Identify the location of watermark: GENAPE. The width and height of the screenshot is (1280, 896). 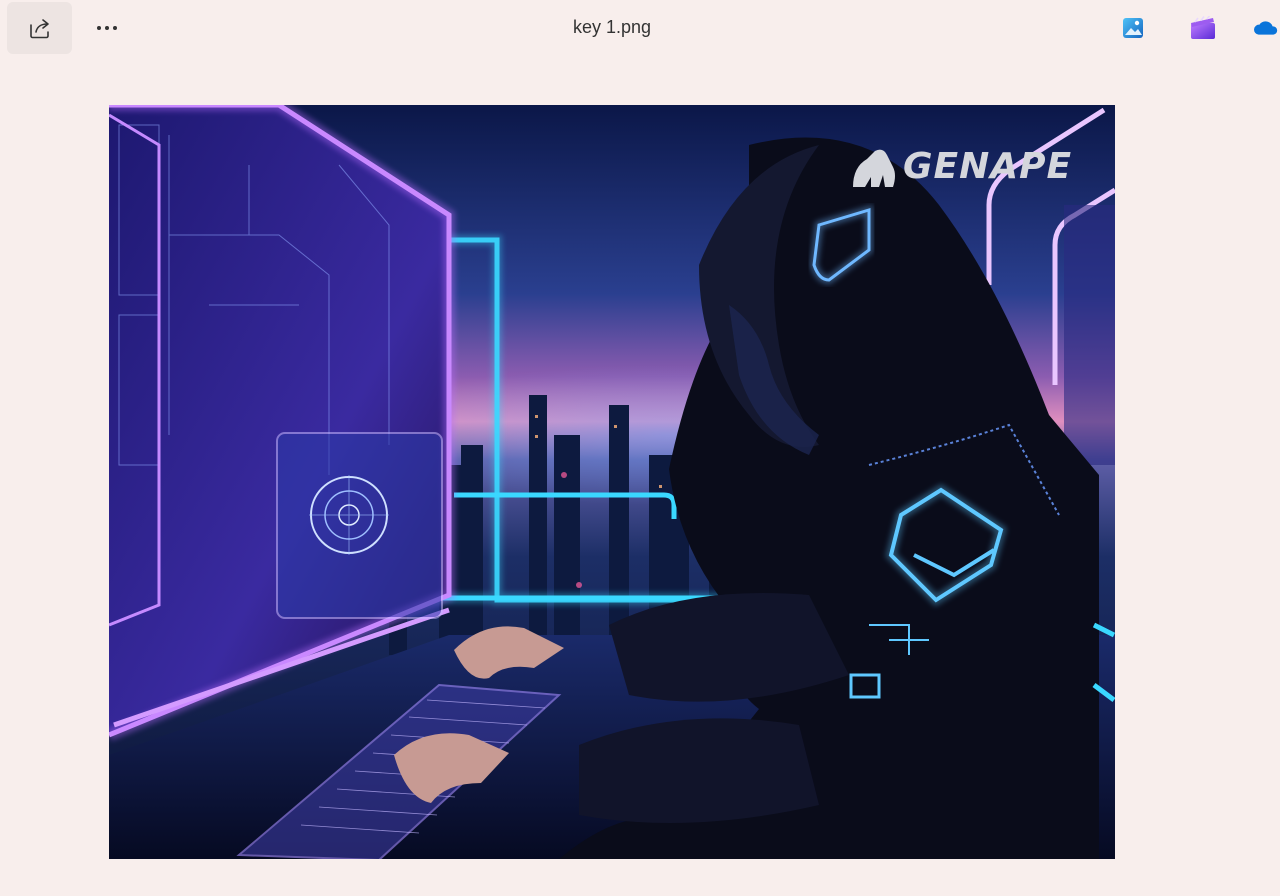
(961, 166).